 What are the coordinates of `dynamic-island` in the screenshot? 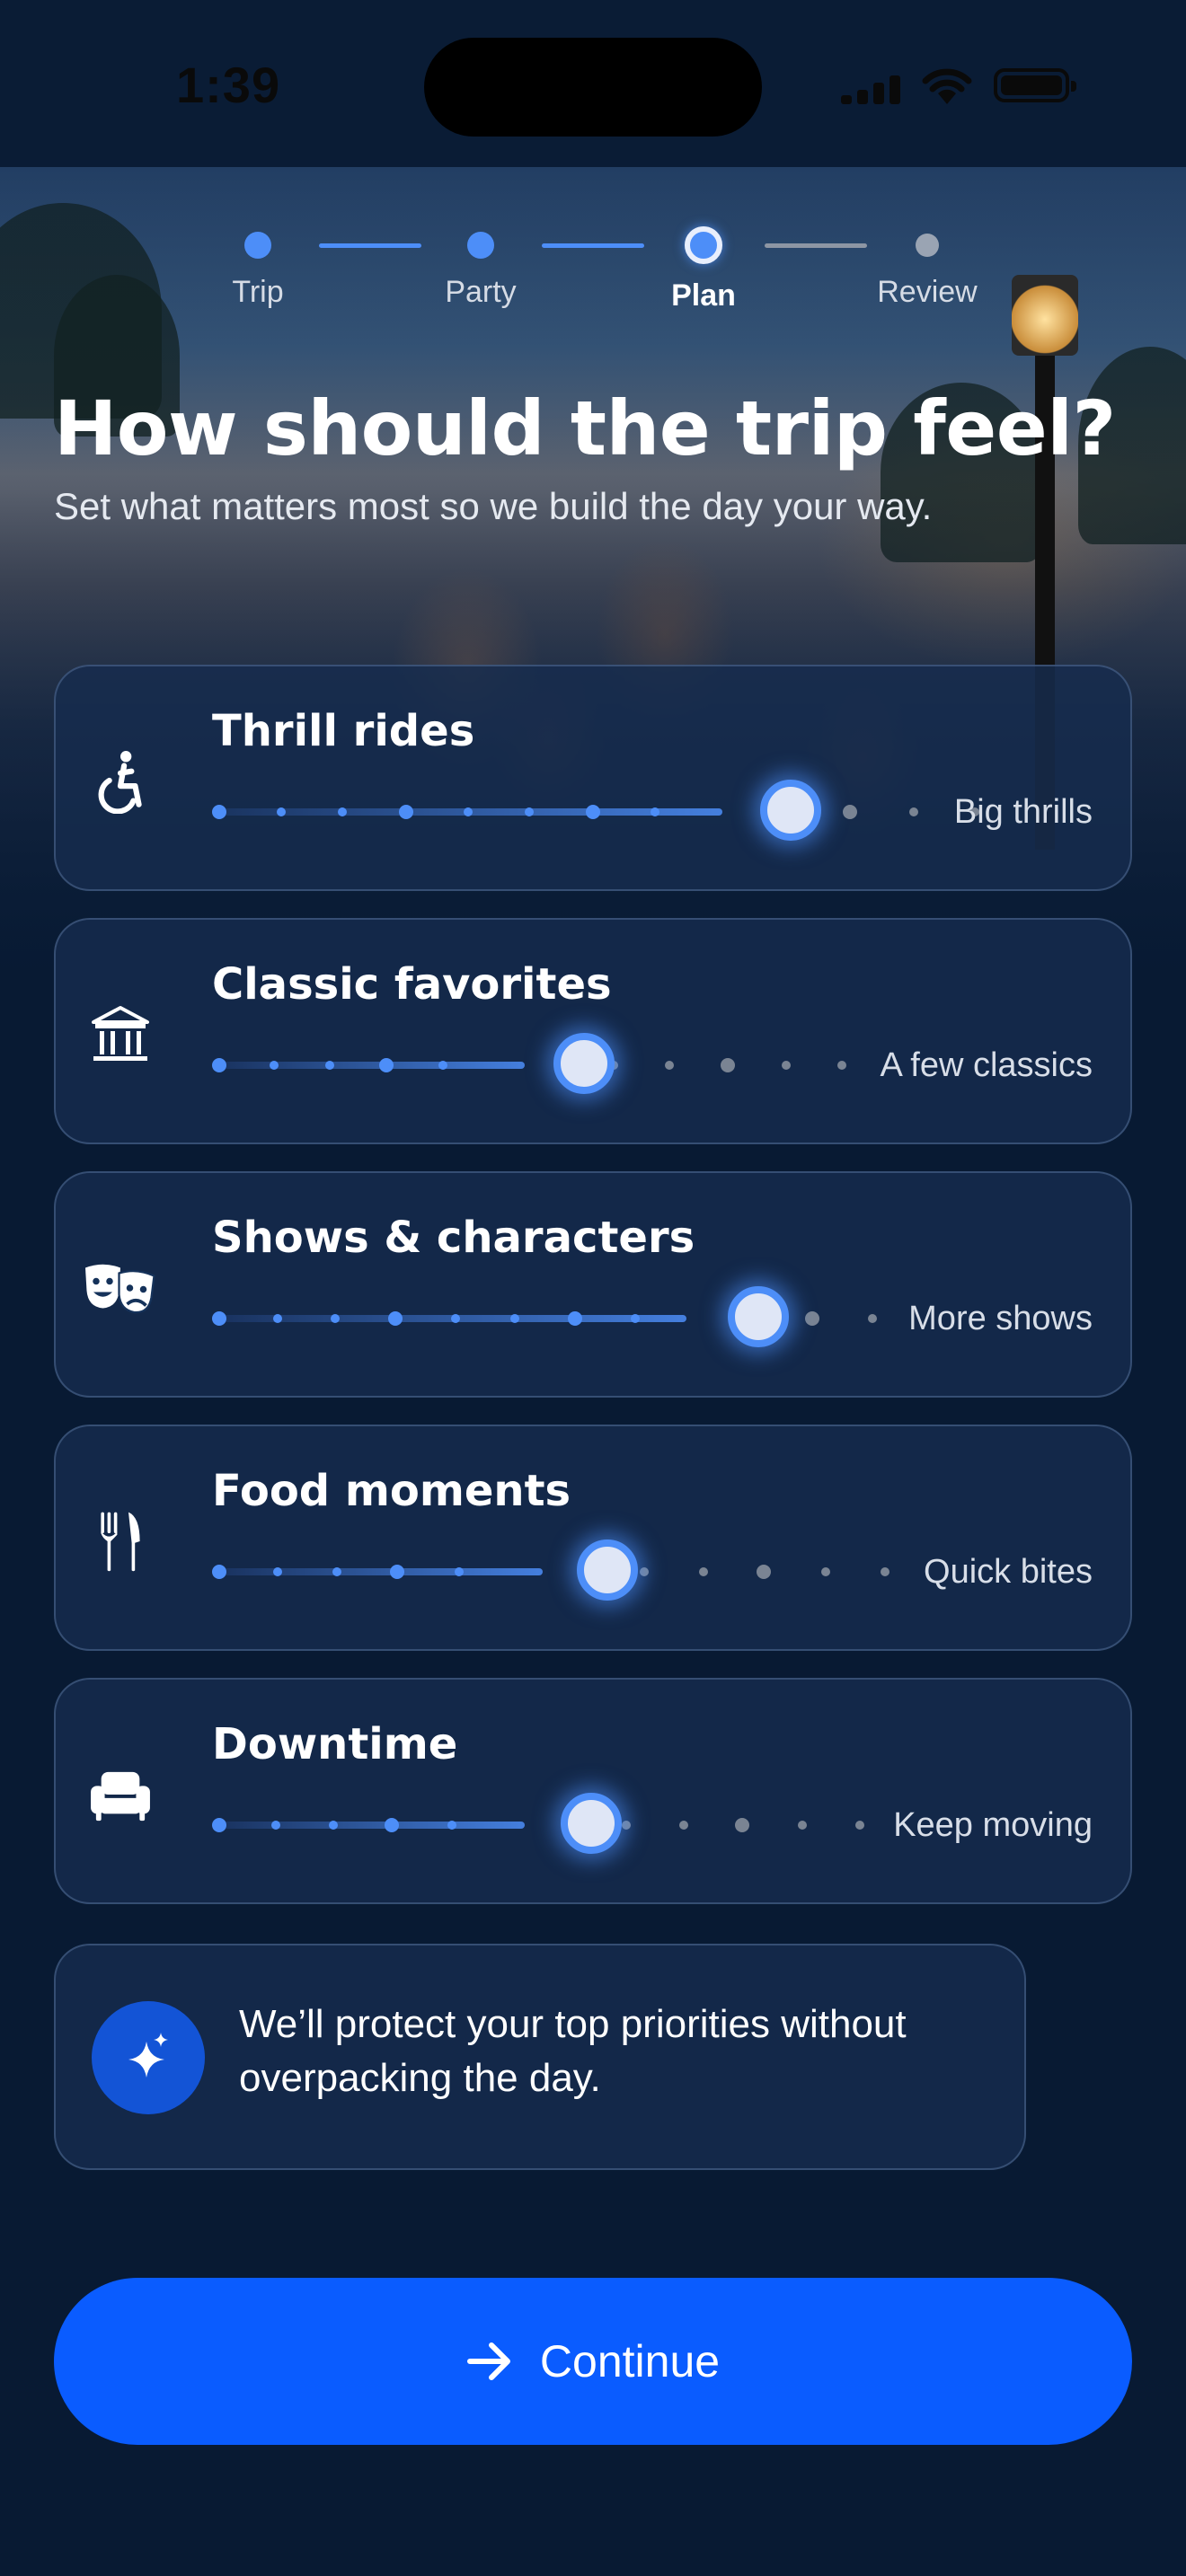 It's located at (593, 87).